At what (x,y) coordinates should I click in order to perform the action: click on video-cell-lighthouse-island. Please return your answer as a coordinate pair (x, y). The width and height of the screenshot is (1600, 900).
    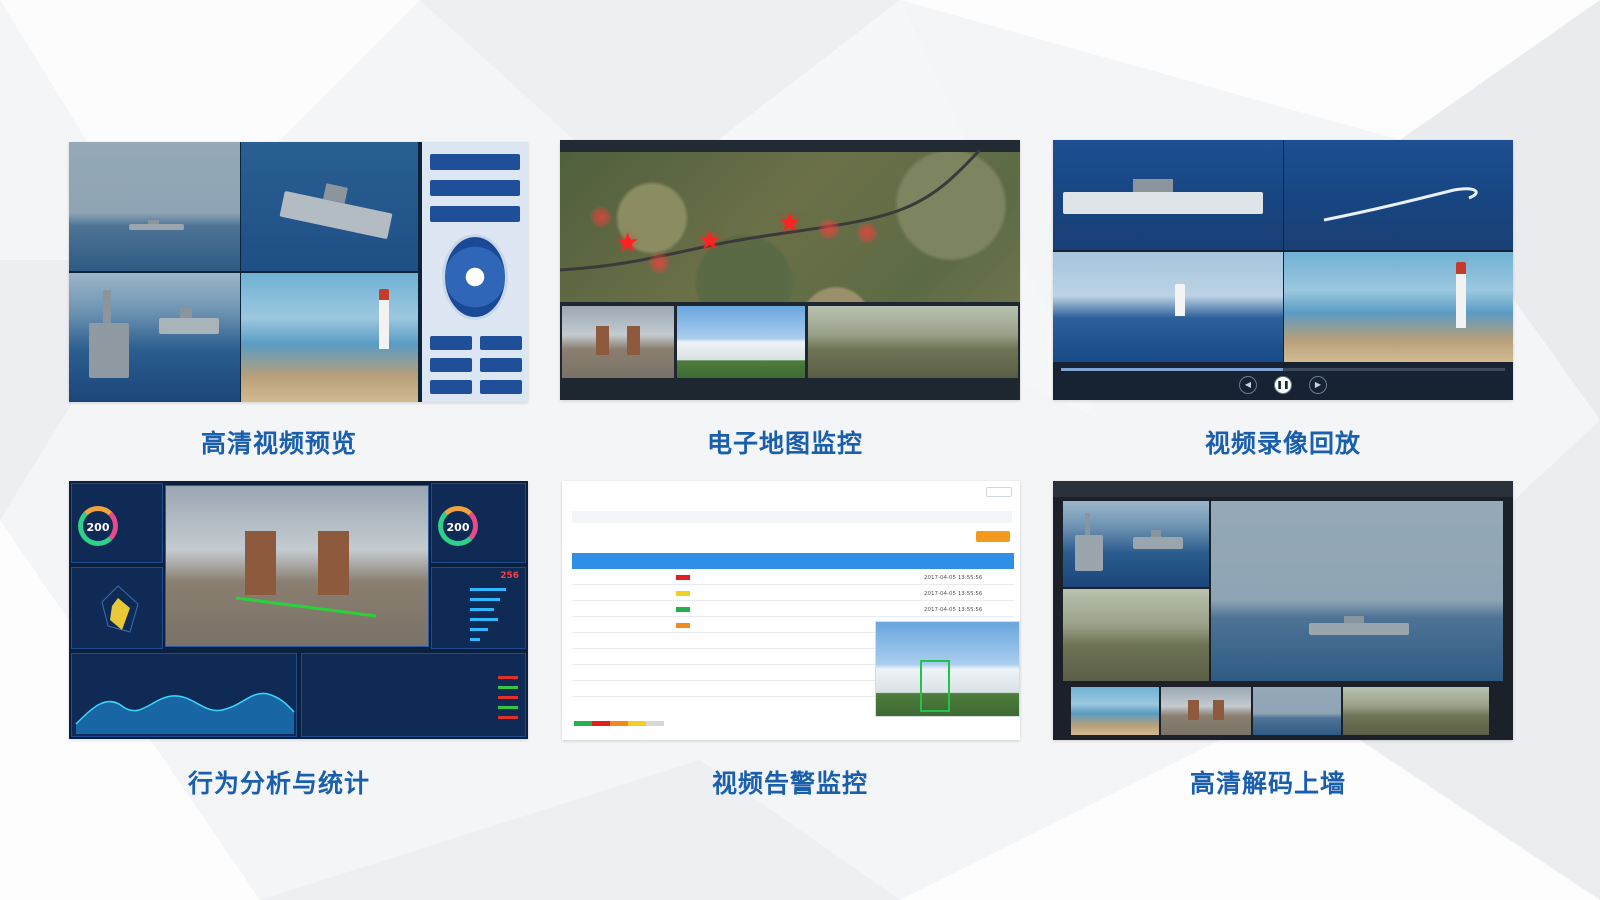
    Looking at the image, I should click on (1168, 307).